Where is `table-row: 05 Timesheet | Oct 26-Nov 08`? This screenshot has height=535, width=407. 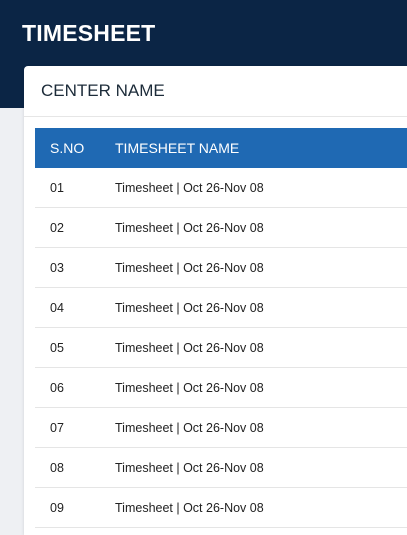
table-row: 05 Timesheet | Oct 26-Nov 08 is located at coordinates (221, 348).